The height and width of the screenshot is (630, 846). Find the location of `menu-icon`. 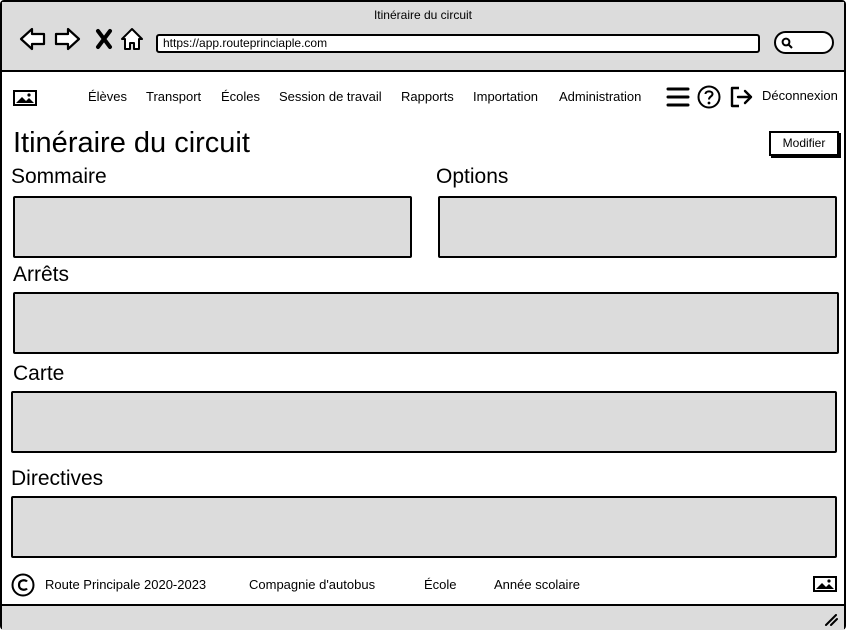

menu-icon is located at coordinates (678, 97).